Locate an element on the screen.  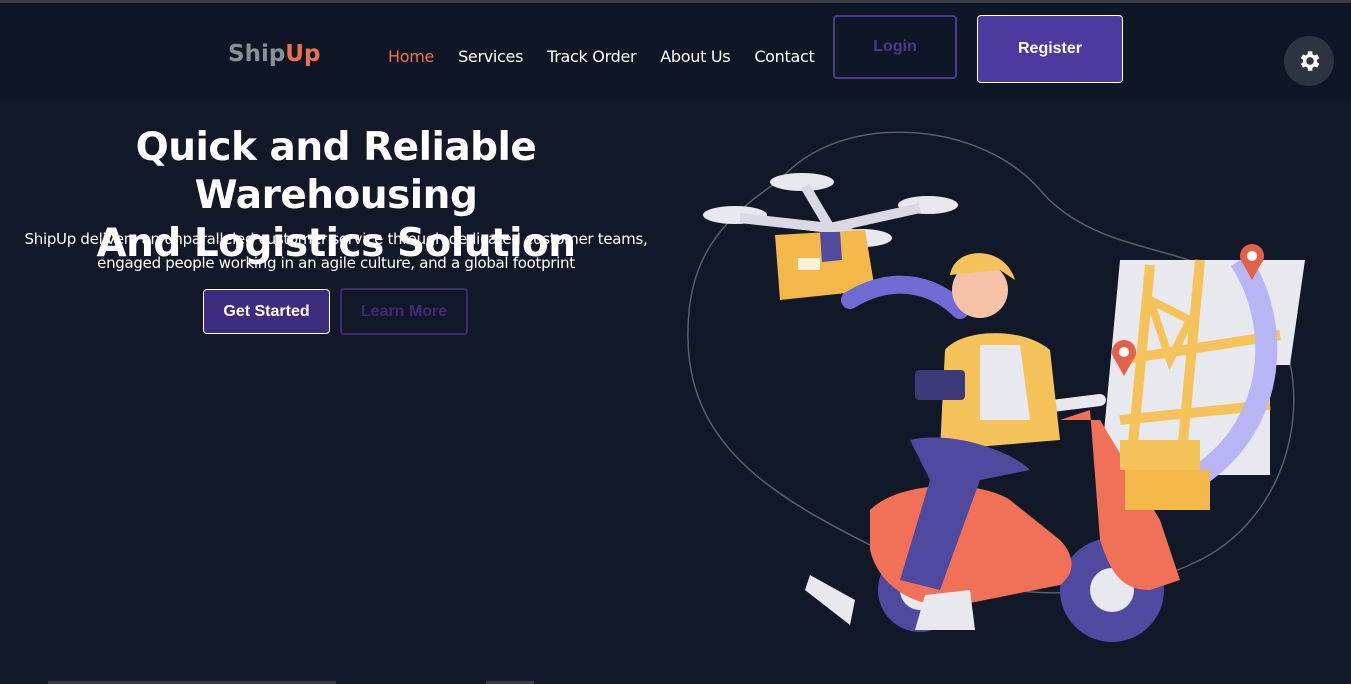
get-started-button: Get Started is located at coordinates (266, 311).